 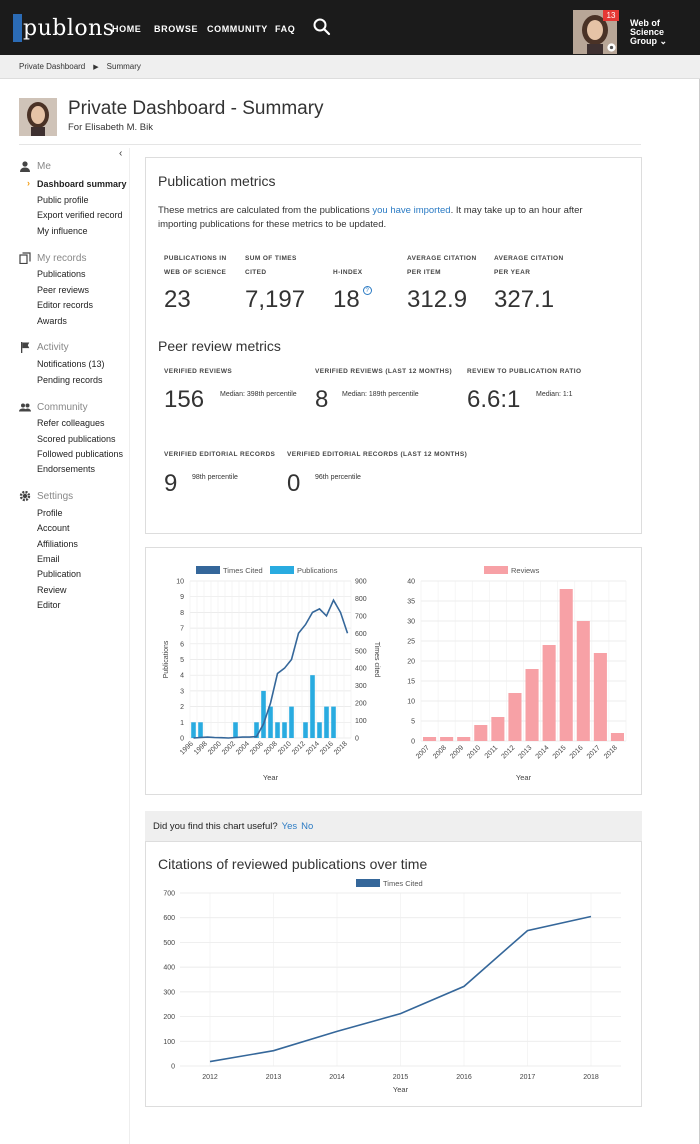 What do you see at coordinates (171, 483) in the screenshot?
I see `metric-value-editorial: 9` at bounding box center [171, 483].